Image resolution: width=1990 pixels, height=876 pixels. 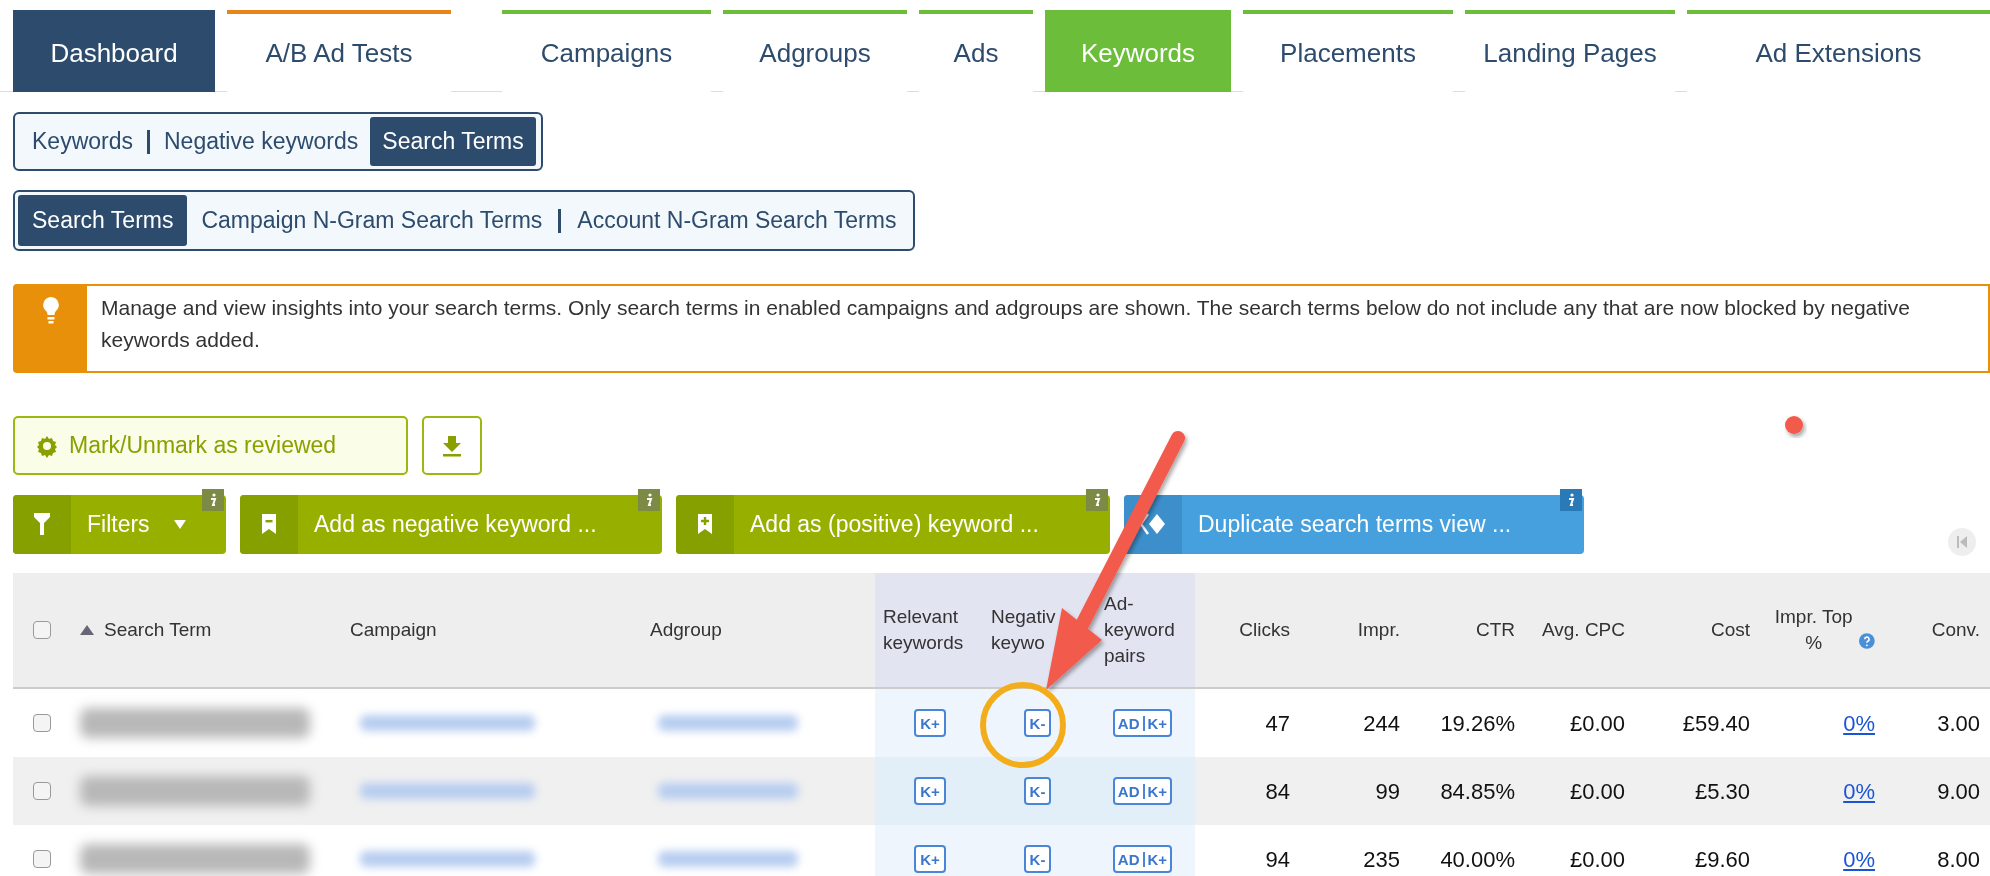 I want to click on table-cell-text: 244, so click(x=1381, y=723).